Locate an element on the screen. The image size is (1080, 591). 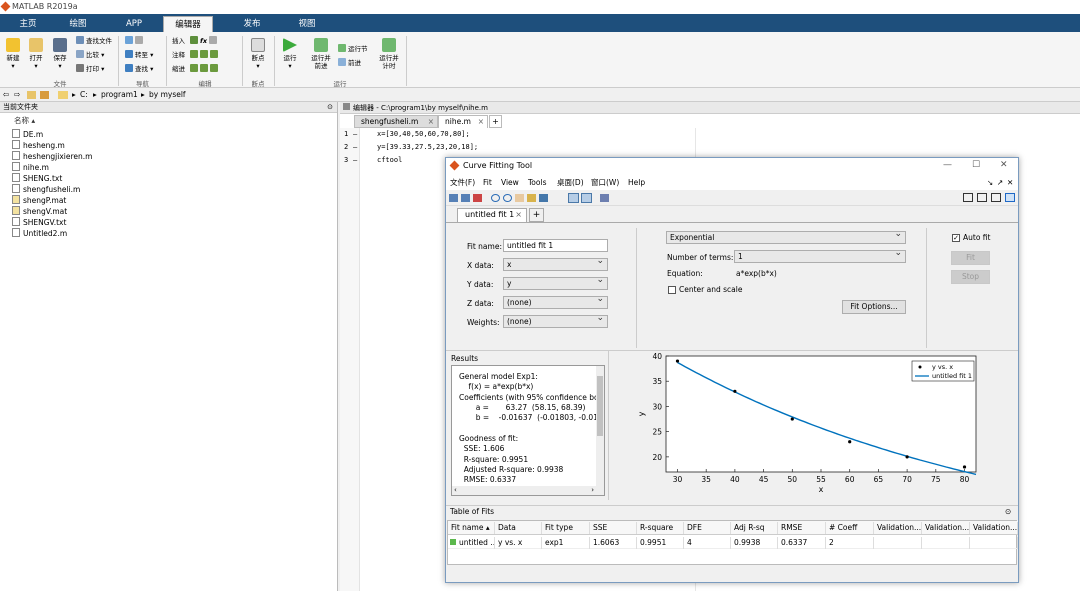
comment-button: 注释 is located at coordinates (178, 55).